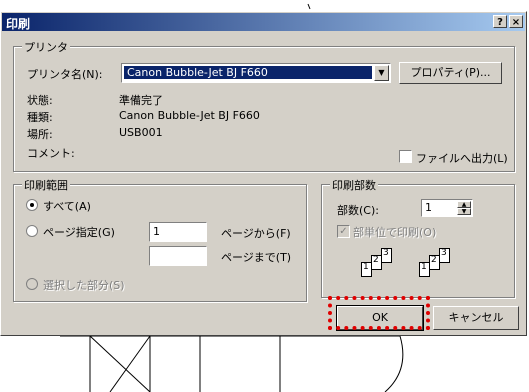 This screenshot has height=392, width=529. What do you see at coordinates (18, 24) in the screenshot?
I see `dialog-title: 印刷` at bounding box center [18, 24].